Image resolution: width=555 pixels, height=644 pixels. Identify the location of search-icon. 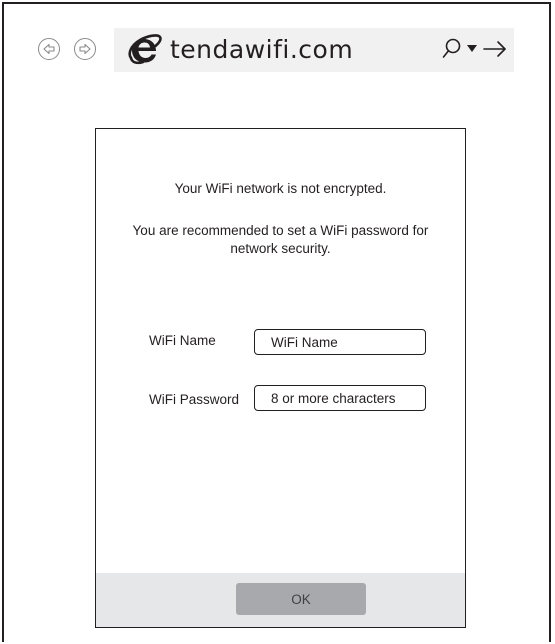
(452, 49).